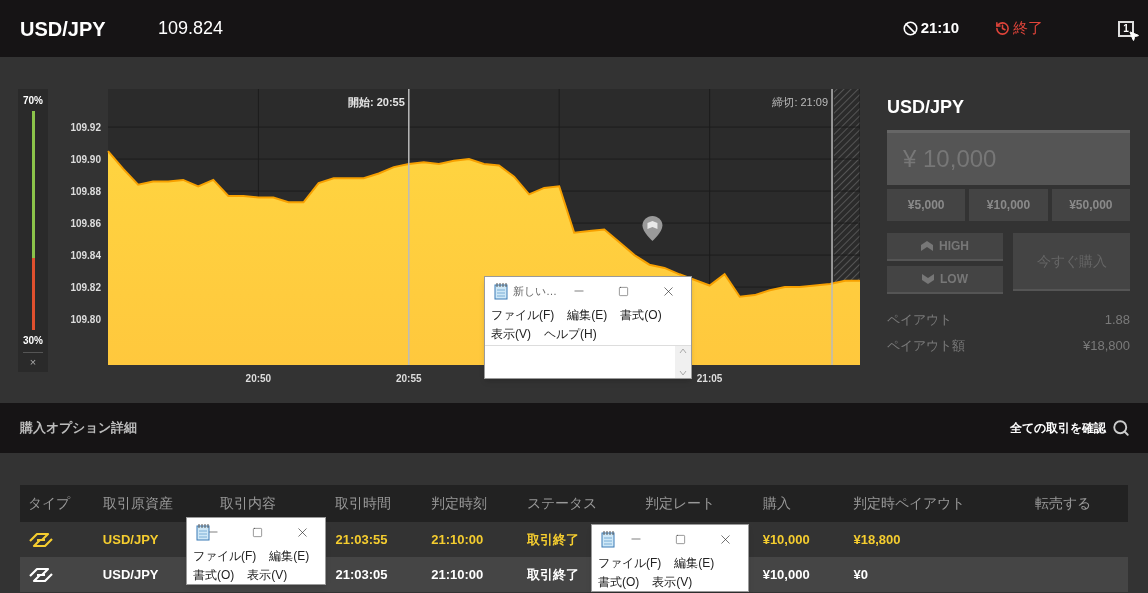  What do you see at coordinates (78, 428) in the screenshot?
I see `section-title: 購入オプション詳細` at bounding box center [78, 428].